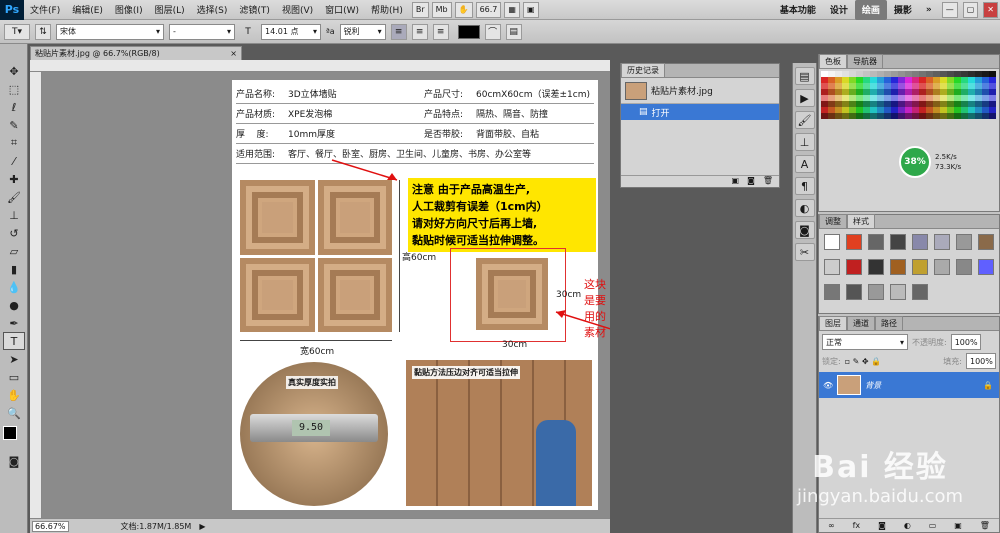  Describe the element at coordinates (700, 91) in the screenshot. I see `history-snapshot: 粘贴片素材.jpg` at that location.